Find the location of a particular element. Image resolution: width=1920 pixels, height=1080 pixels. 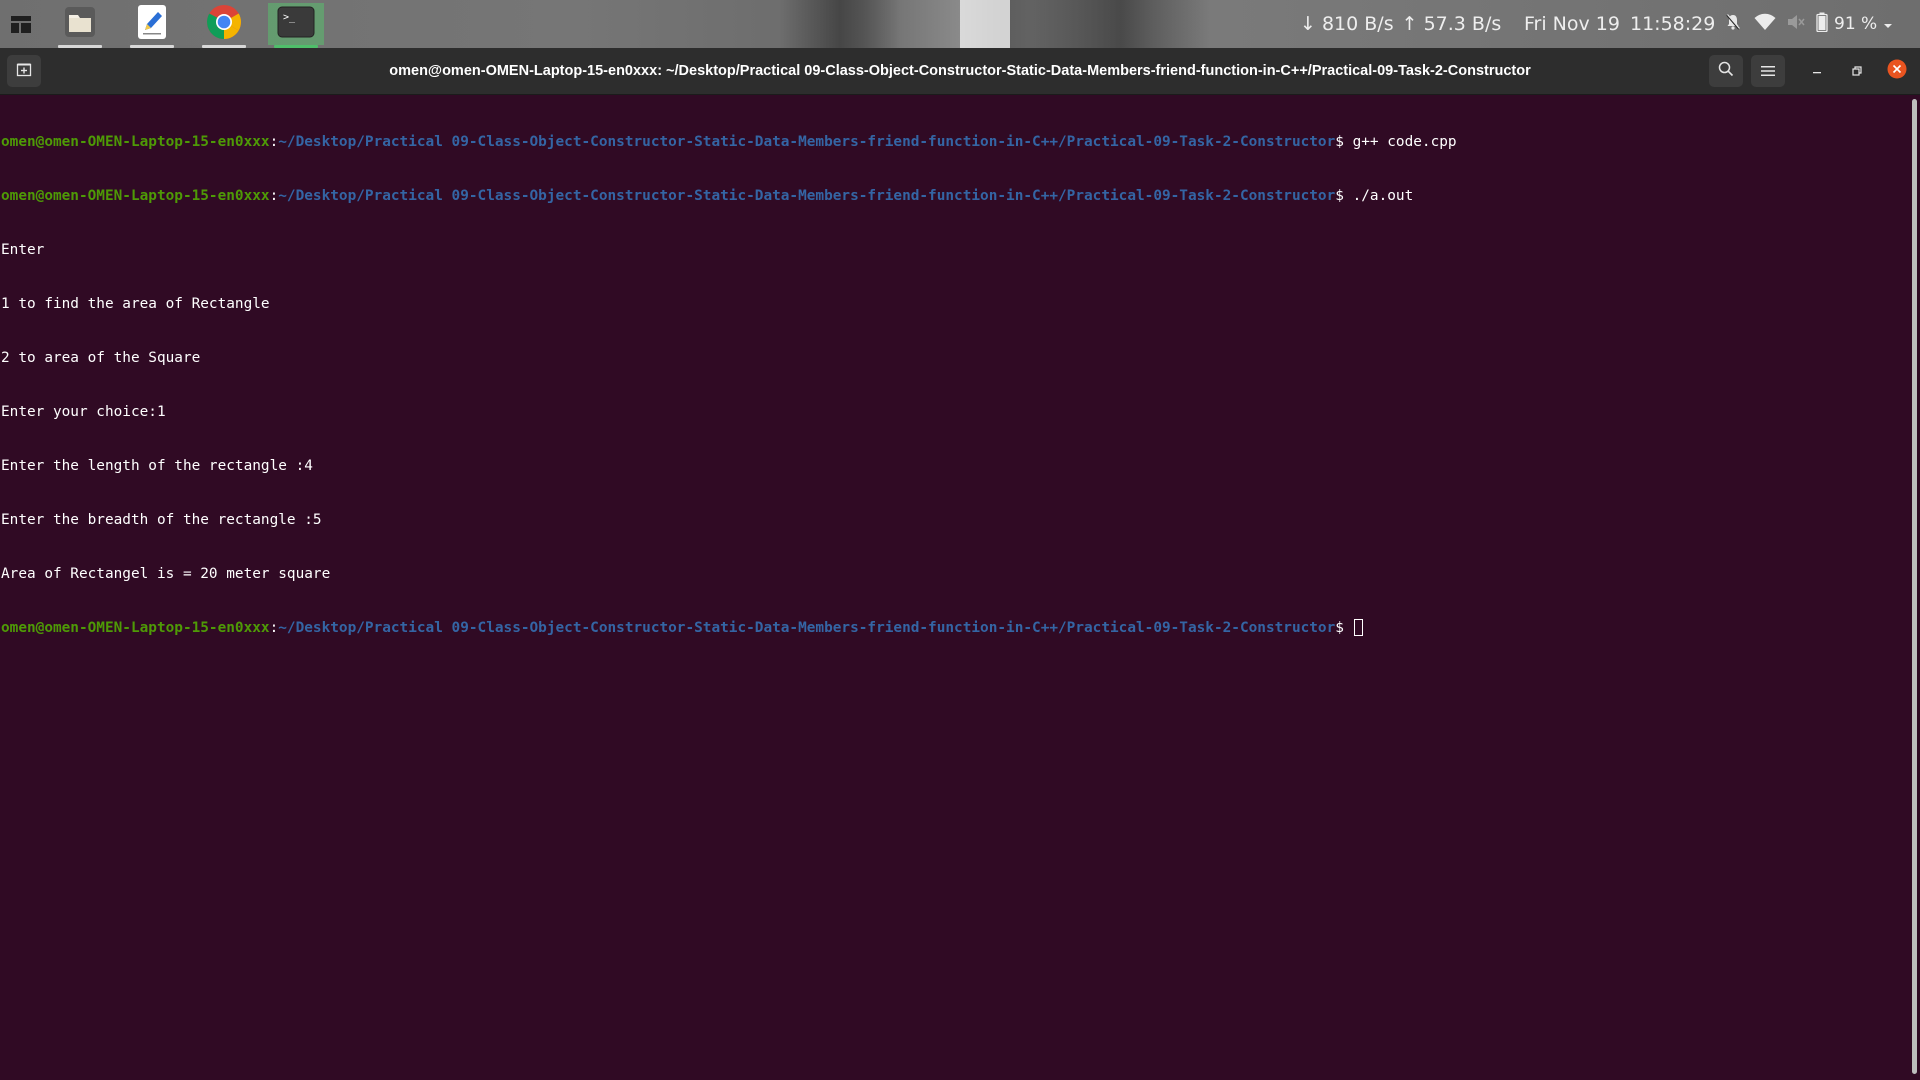

folder-icon is located at coordinates (80, 24).